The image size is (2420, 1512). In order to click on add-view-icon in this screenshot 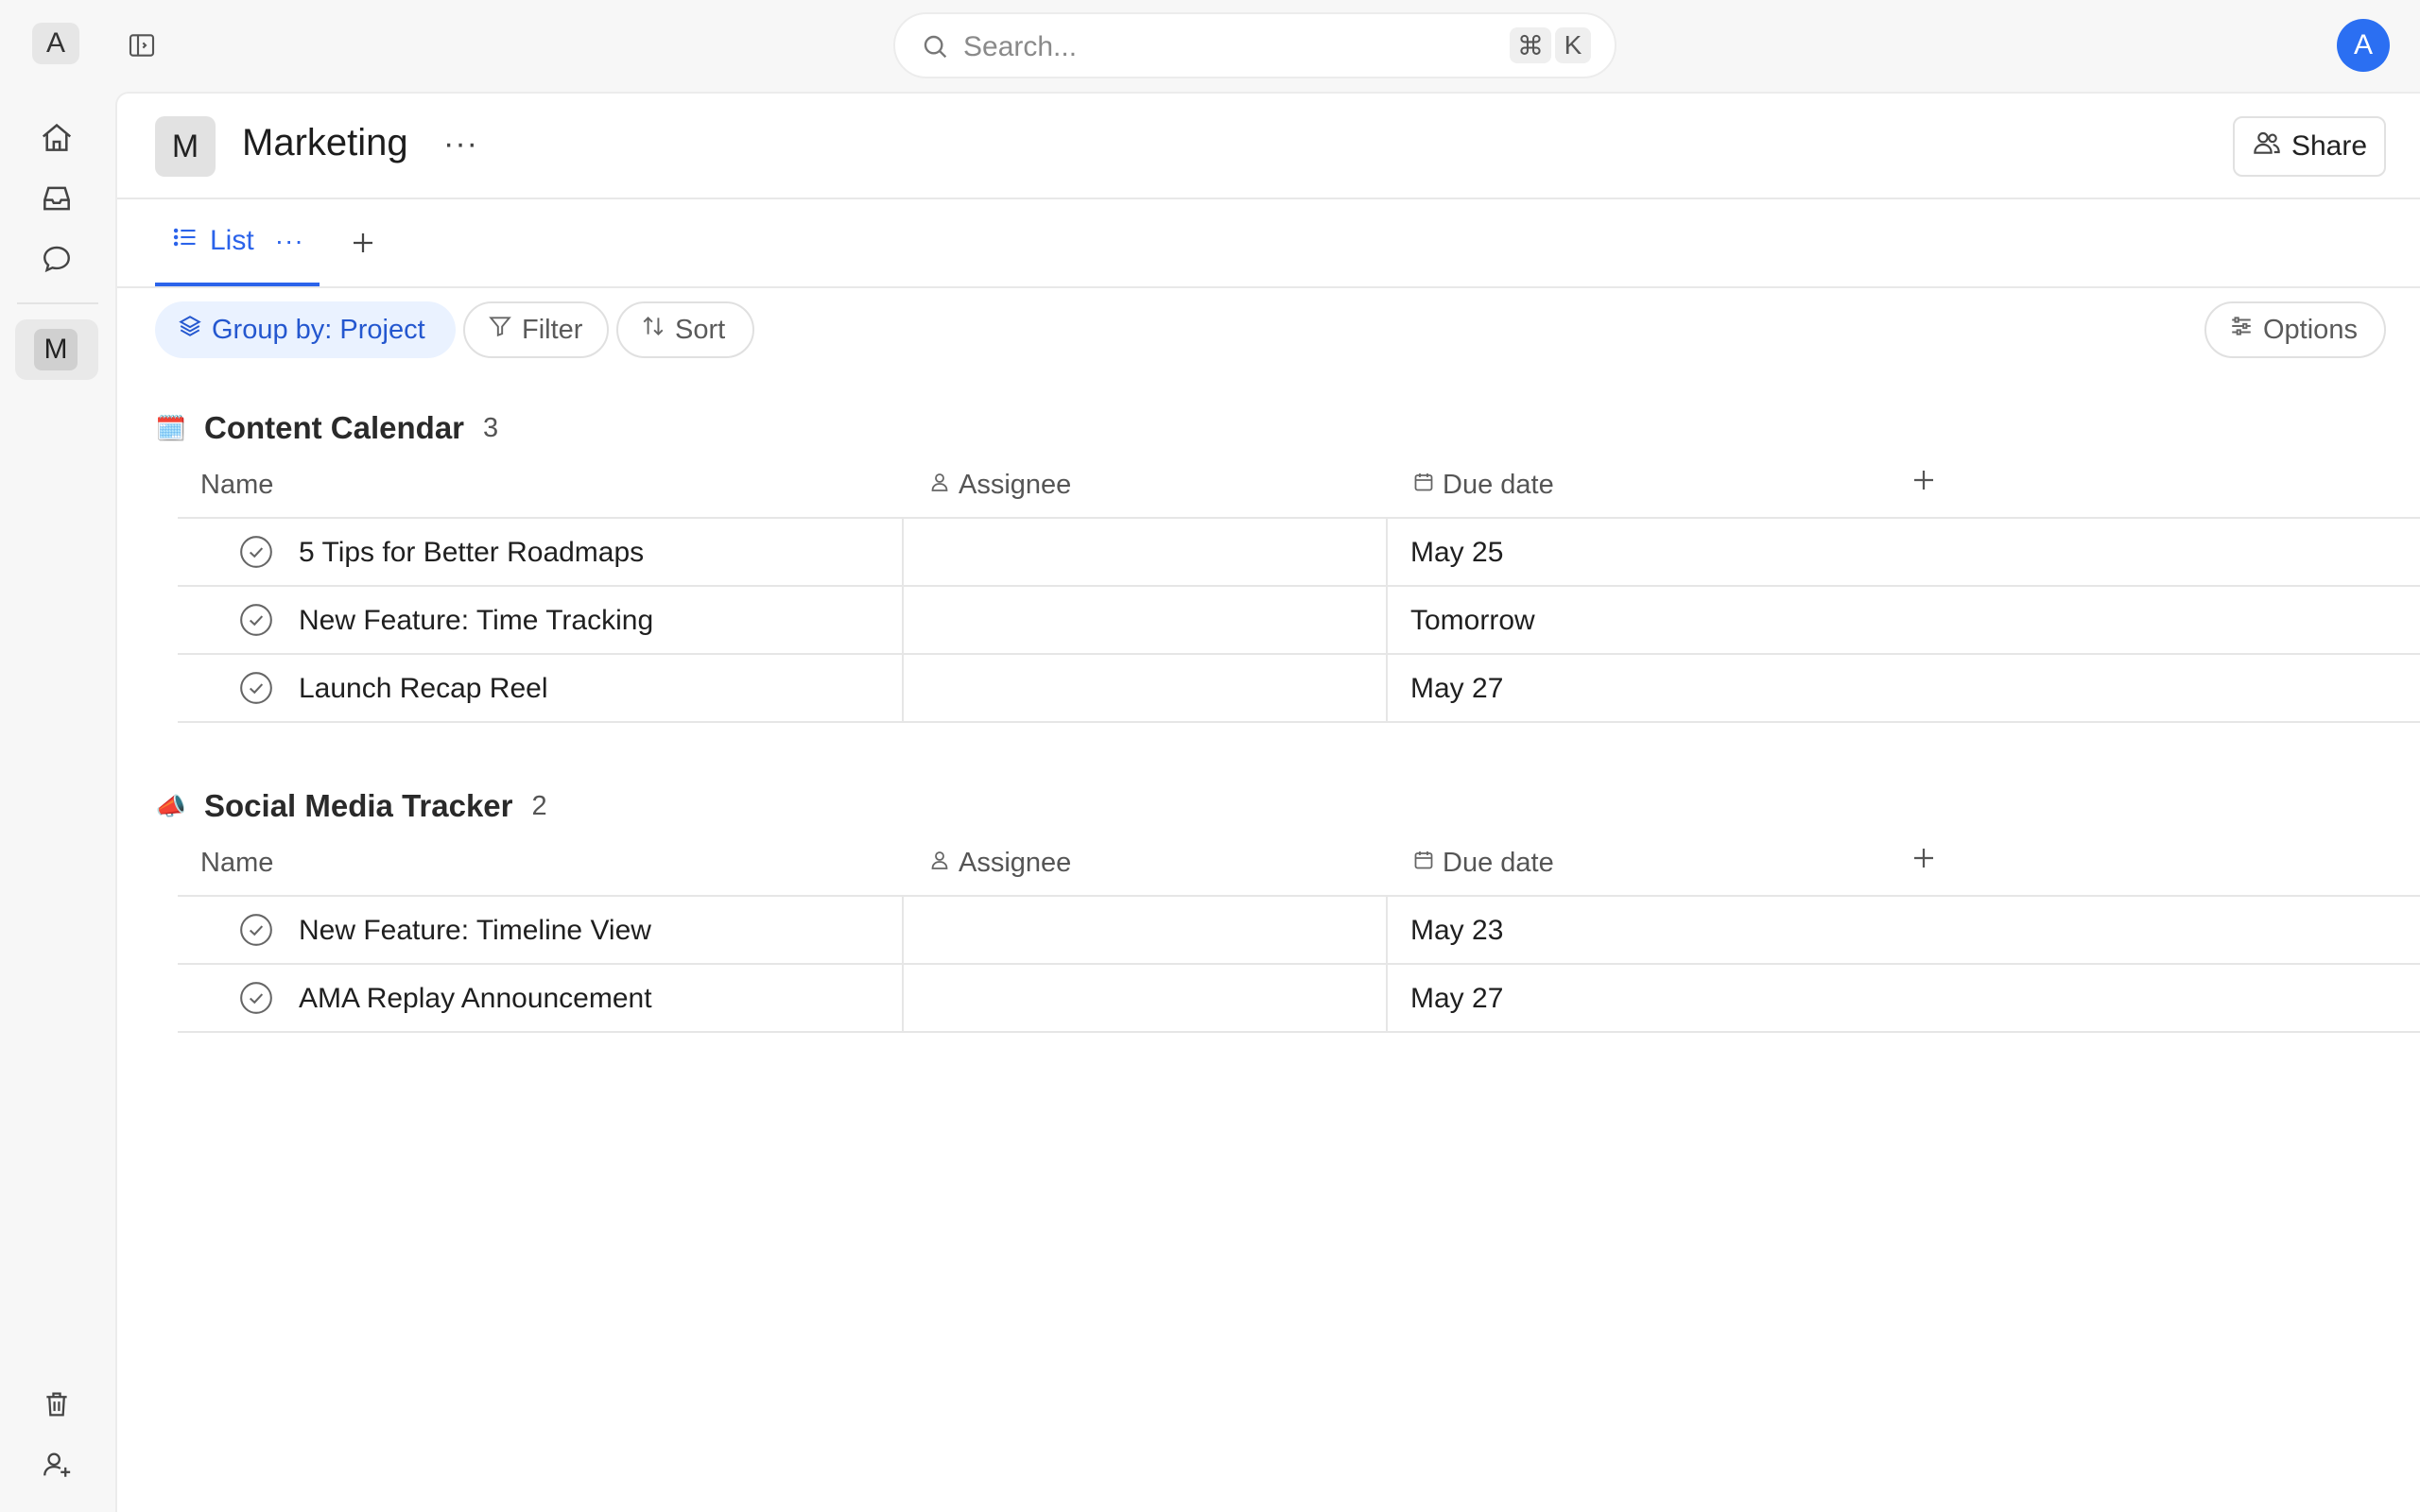, I will do `click(363, 243)`.